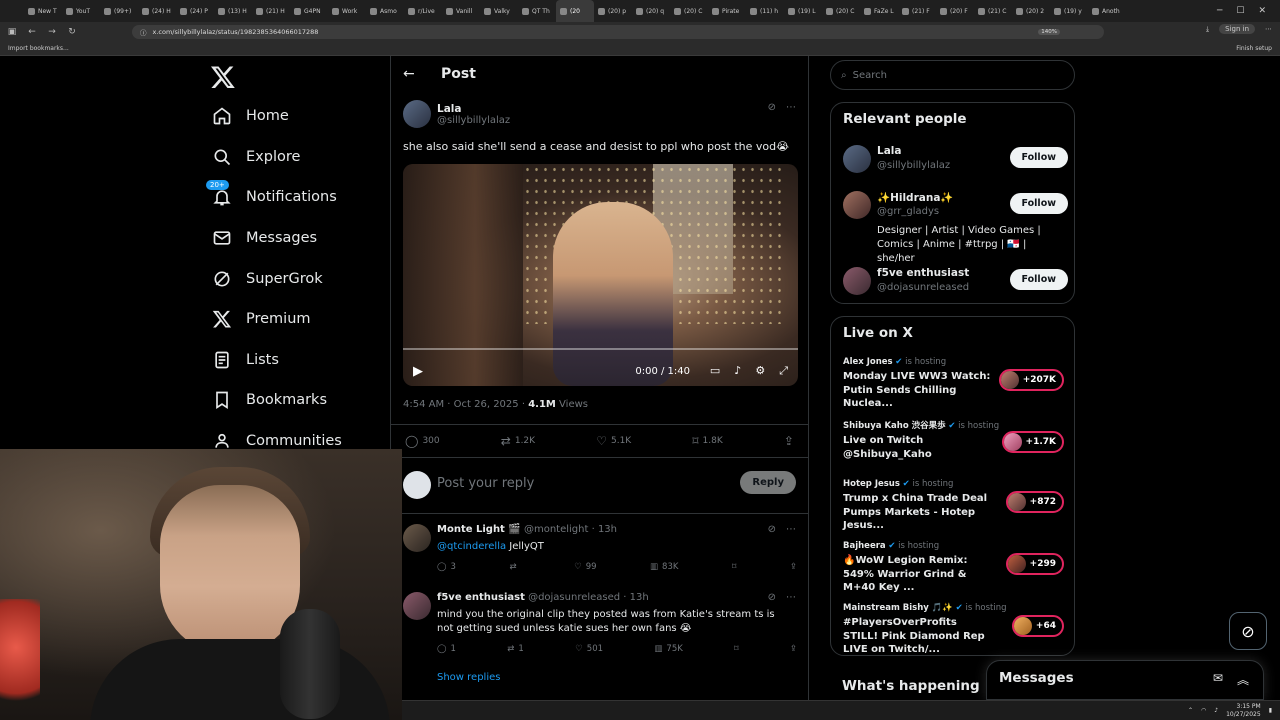 The height and width of the screenshot is (720, 1280). What do you see at coordinates (157, 11) in the screenshot?
I see `browser-tab: (24) H` at bounding box center [157, 11].